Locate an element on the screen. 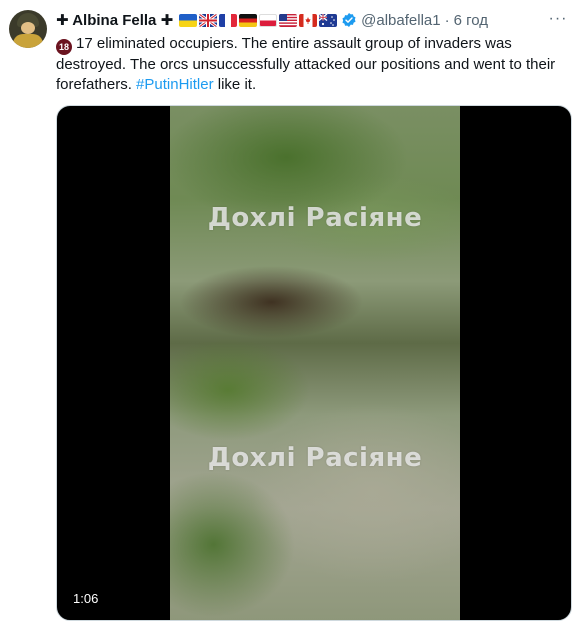 The image size is (580, 631). age-18-icon: 18 is located at coordinates (64, 47).